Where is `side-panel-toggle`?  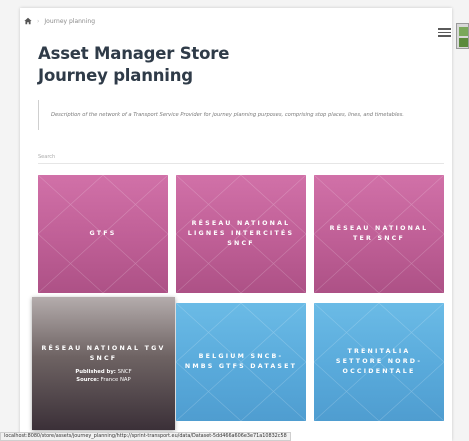
side-panel-toggle is located at coordinates (462, 36).